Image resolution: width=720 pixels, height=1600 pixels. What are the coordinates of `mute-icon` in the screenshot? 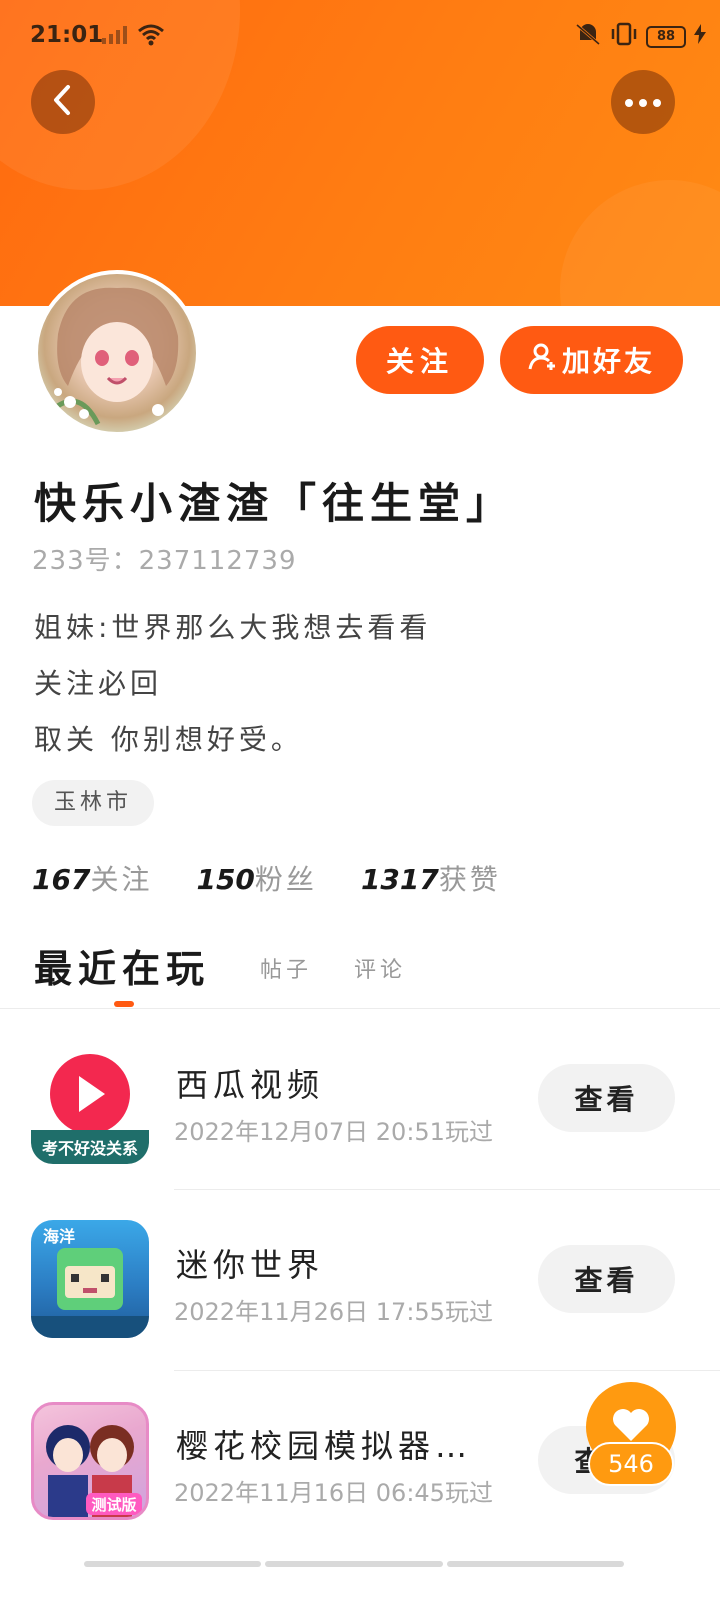 It's located at (588, 37).